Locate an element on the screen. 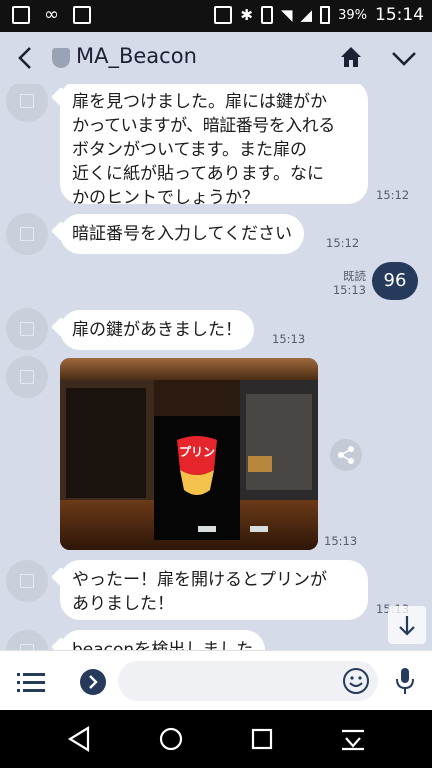  scroll-to-bottom-button is located at coordinates (407, 625).